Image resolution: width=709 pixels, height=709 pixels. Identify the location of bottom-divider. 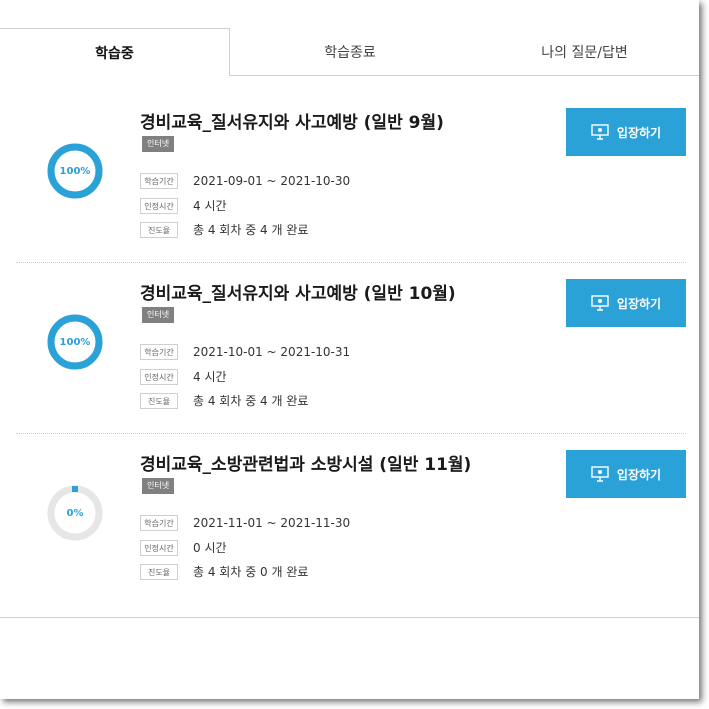
(349, 617).